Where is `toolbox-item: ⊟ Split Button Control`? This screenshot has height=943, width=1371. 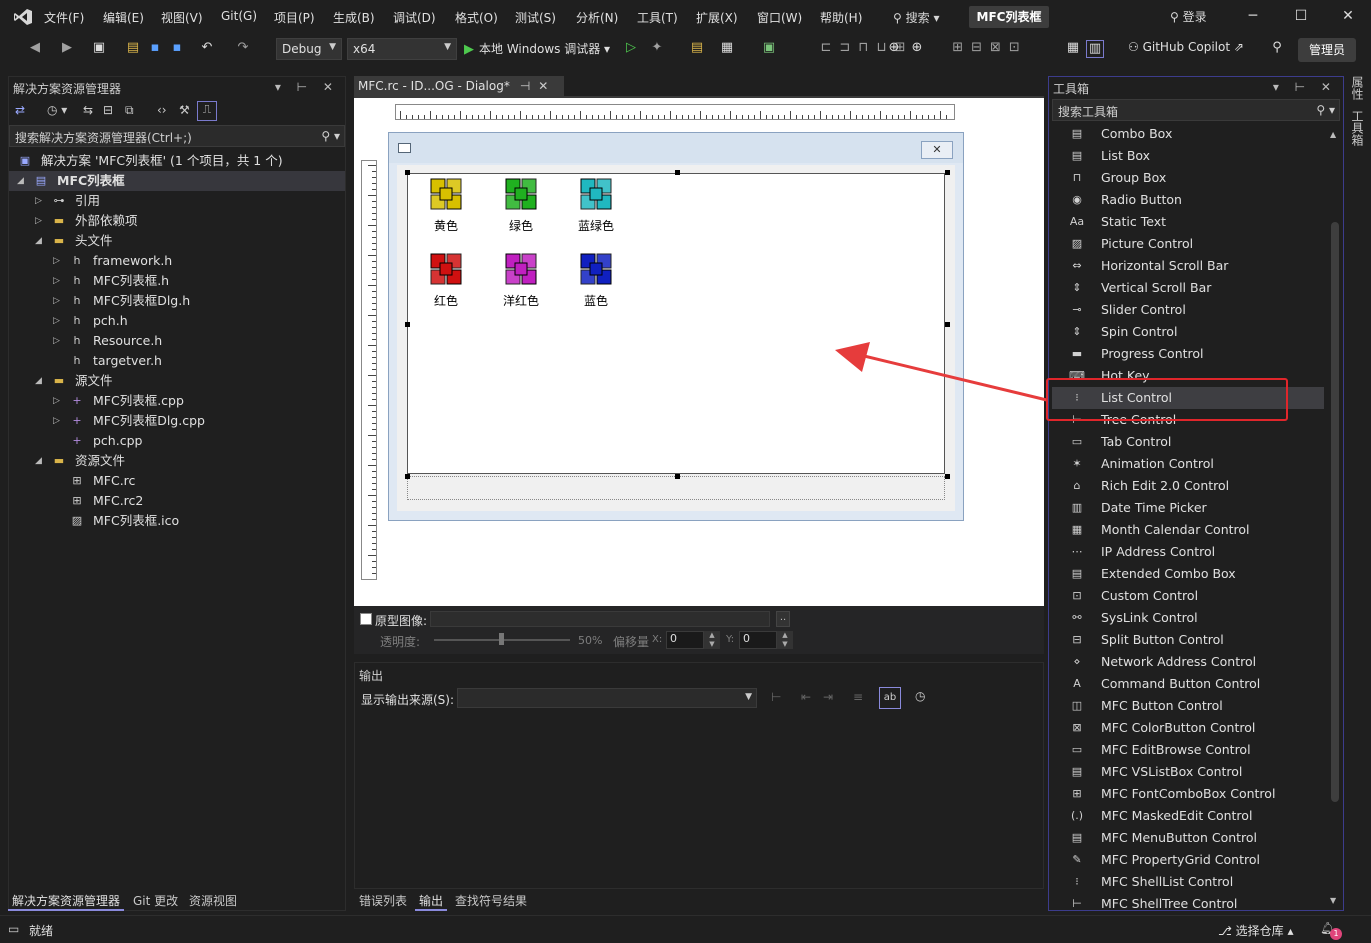 toolbox-item: ⊟ Split Button Control is located at coordinates (1188, 640).